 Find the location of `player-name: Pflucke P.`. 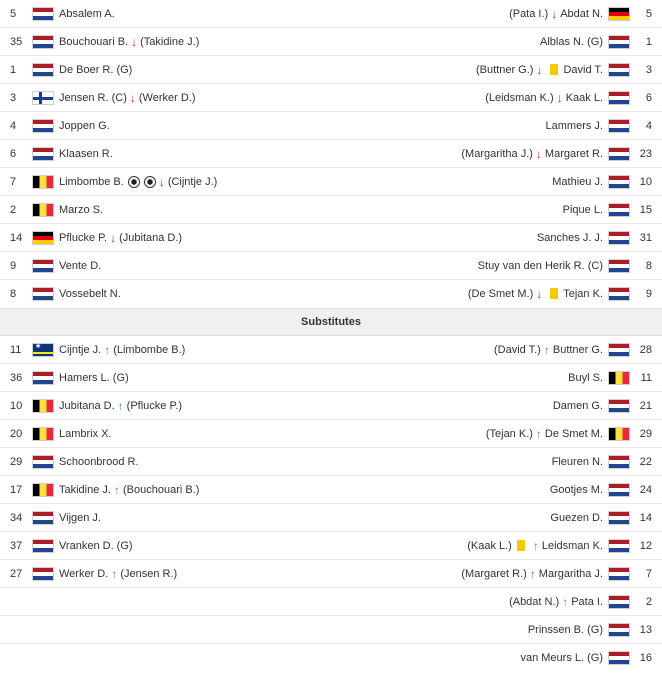

player-name: Pflucke P. is located at coordinates (83, 238).